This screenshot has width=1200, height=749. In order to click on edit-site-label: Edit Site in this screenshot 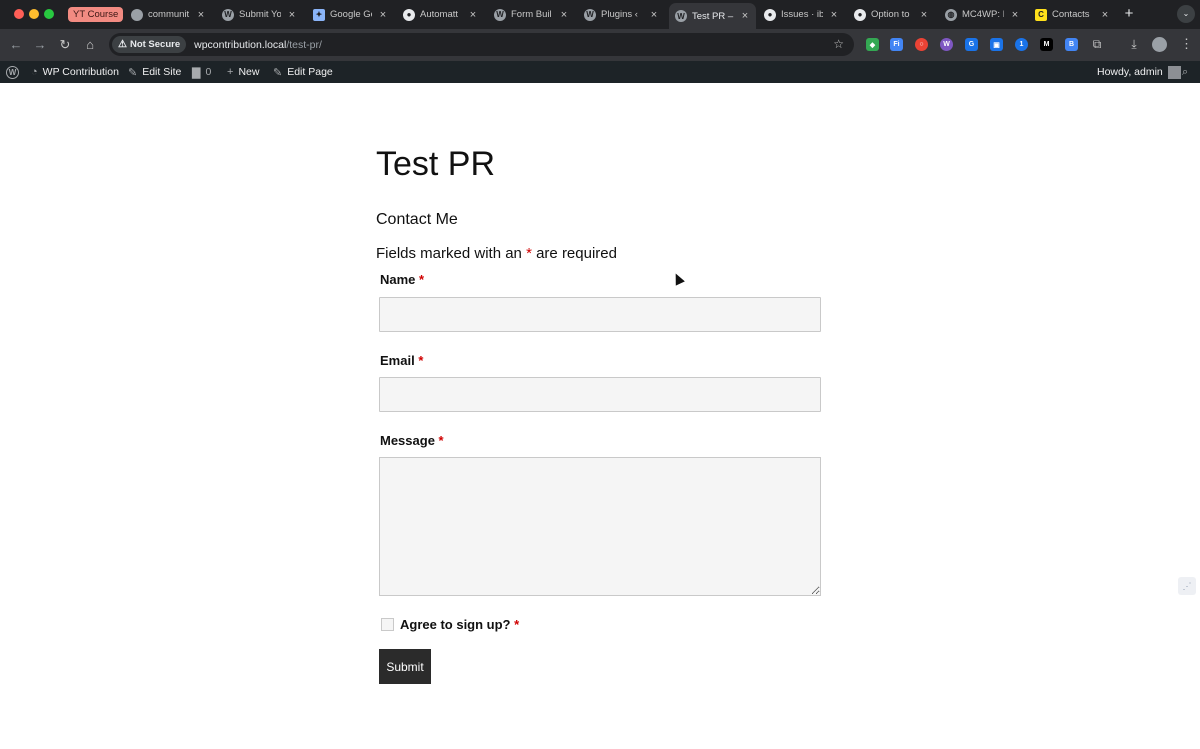, I will do `click(162, 72)`.